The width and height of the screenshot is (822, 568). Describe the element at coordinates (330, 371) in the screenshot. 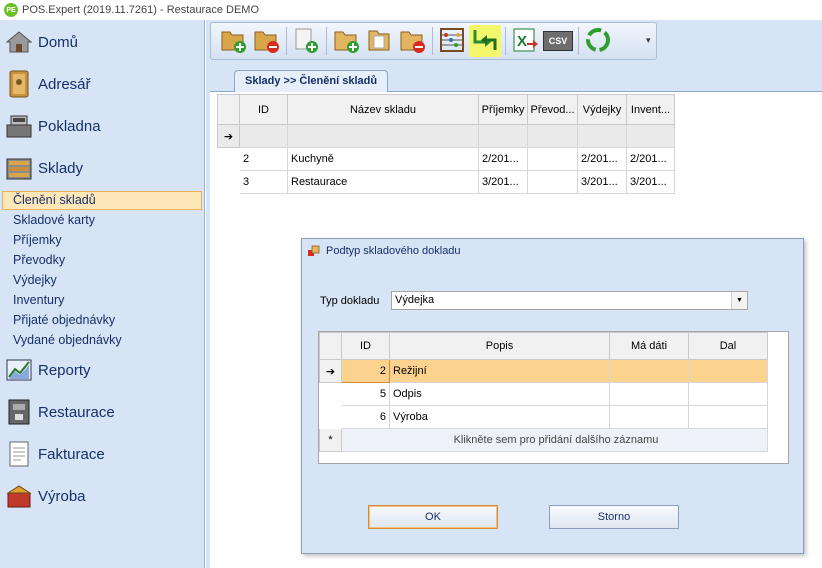

I see `row-selector-arrow-icon: ➔` at that location.